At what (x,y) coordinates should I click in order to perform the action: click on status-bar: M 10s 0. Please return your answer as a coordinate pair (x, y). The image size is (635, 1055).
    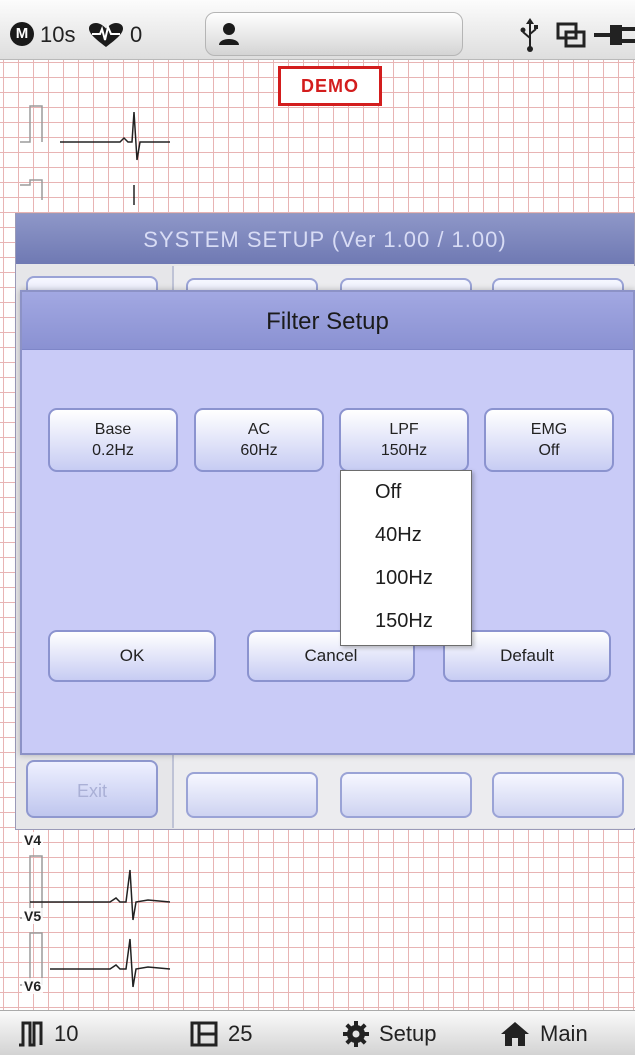
    Looking at the image, I should click on (317, 30).